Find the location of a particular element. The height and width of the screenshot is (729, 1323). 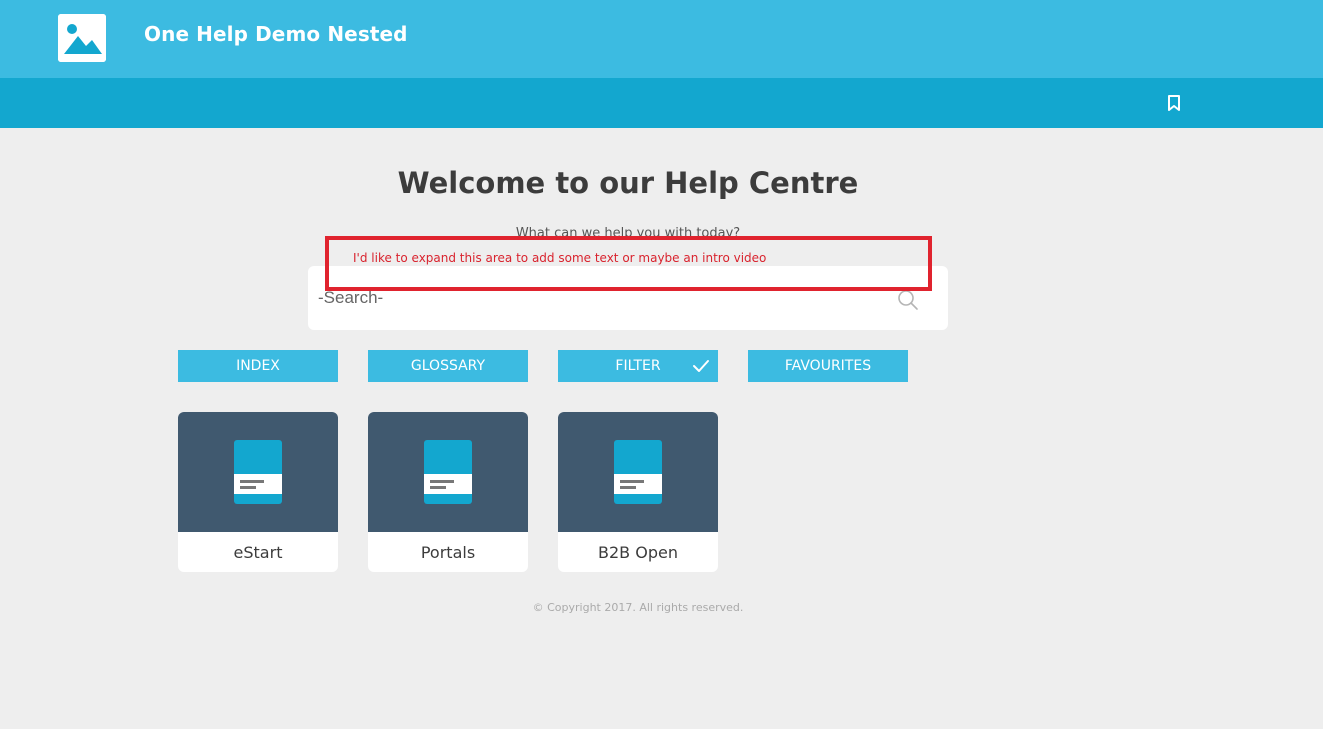

glossary-button-label: GLOSSARY is located at coordinates (448, 366).